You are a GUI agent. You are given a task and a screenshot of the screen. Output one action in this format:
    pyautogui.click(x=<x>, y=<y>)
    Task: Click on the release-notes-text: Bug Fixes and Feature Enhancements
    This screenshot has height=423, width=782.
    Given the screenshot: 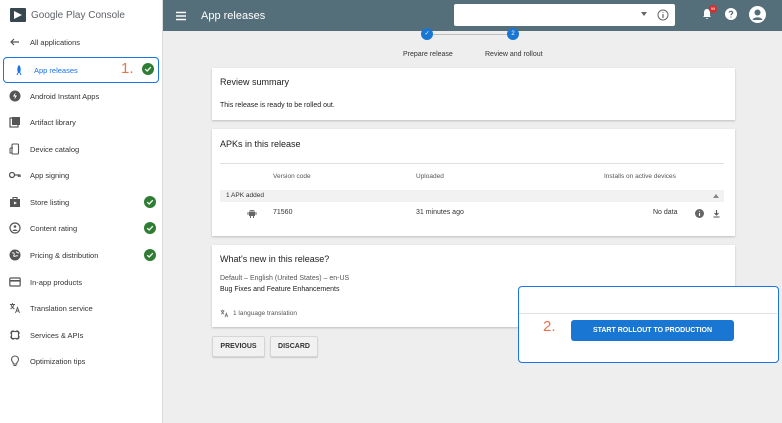 What is the action you would take?
    pyautogui.click(x=280, y=289)
    